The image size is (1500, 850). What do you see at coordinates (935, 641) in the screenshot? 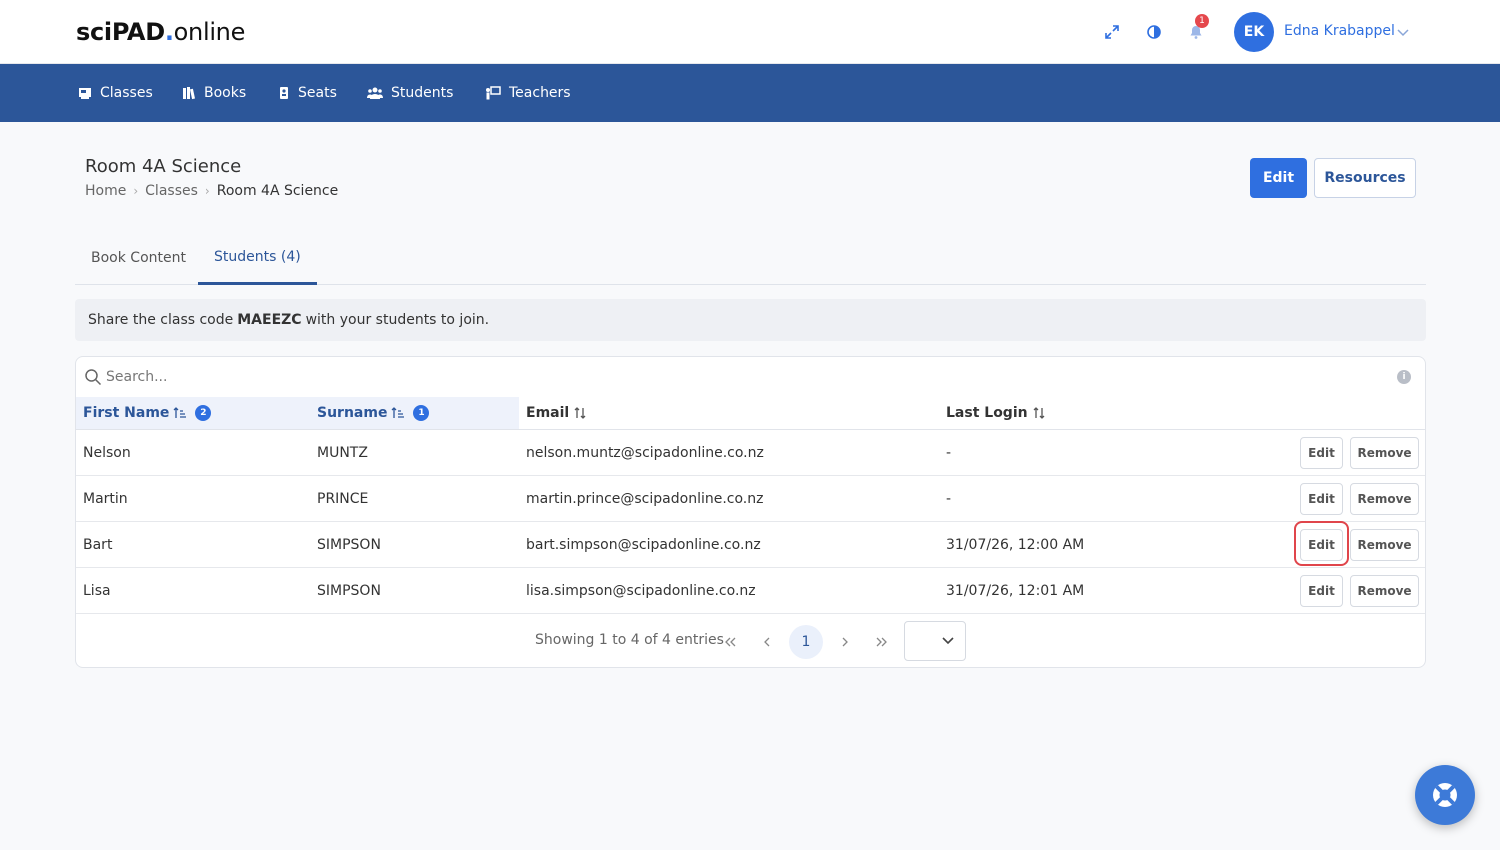
I see `rows-per-page-select` at bounding box center [935, 641].